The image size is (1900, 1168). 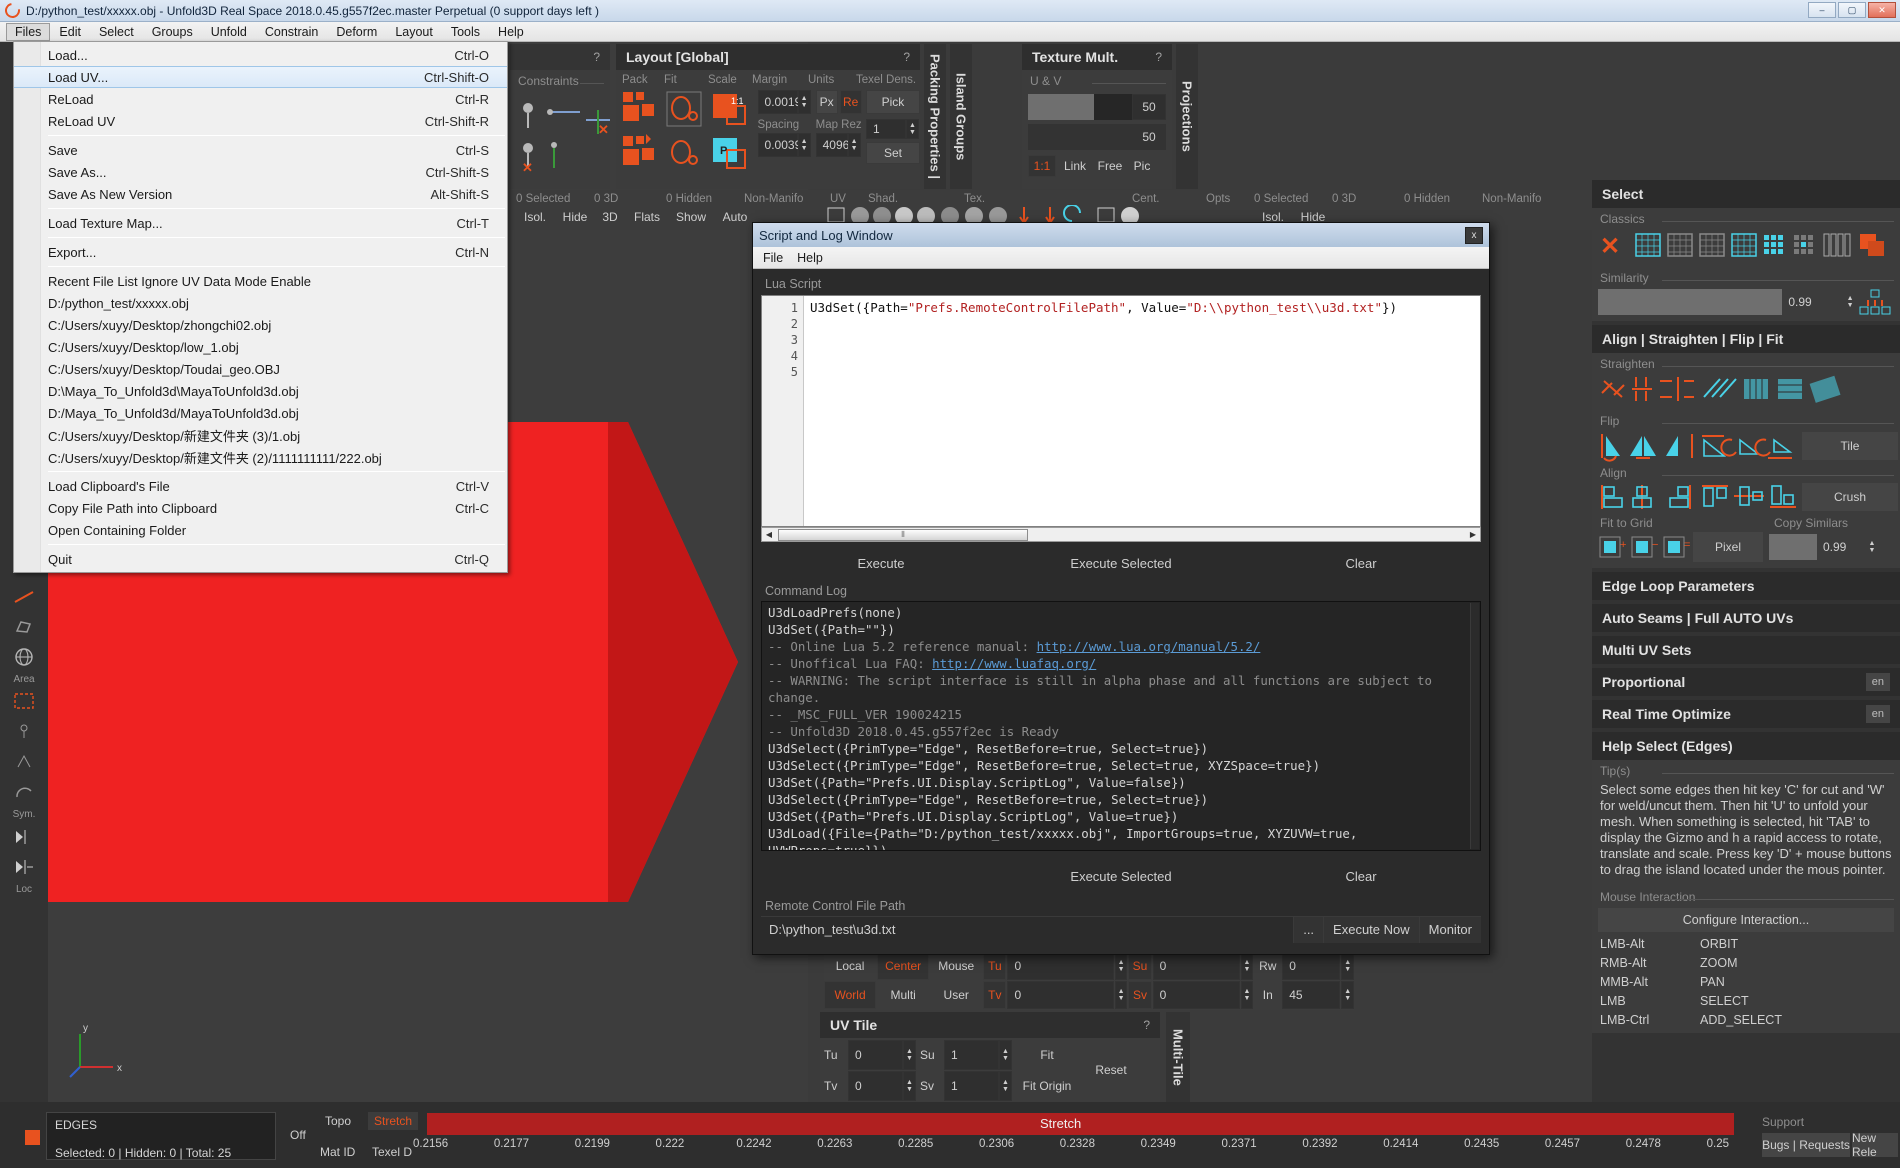 I want to click on uvtile-tv-input: 0, so click(x=875, y=1086).